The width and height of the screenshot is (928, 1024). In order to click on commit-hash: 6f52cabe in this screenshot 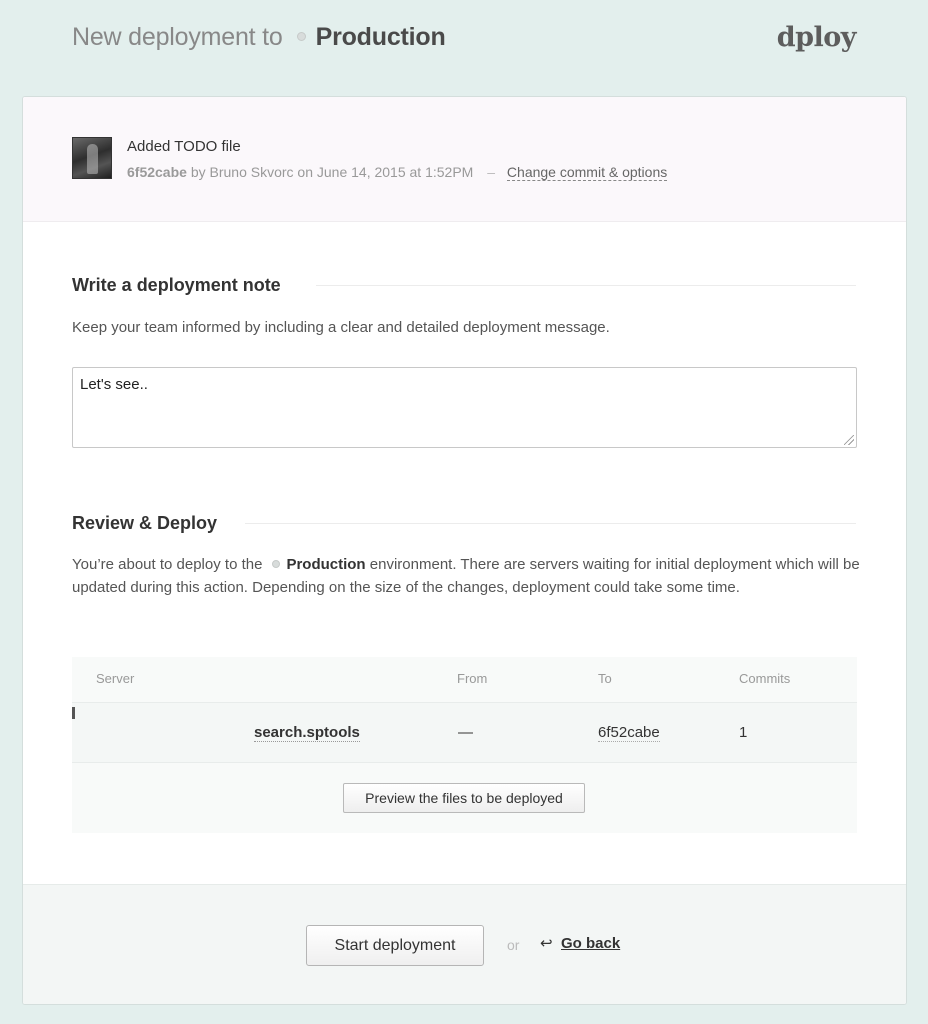, I will do `click(157, 172)`.